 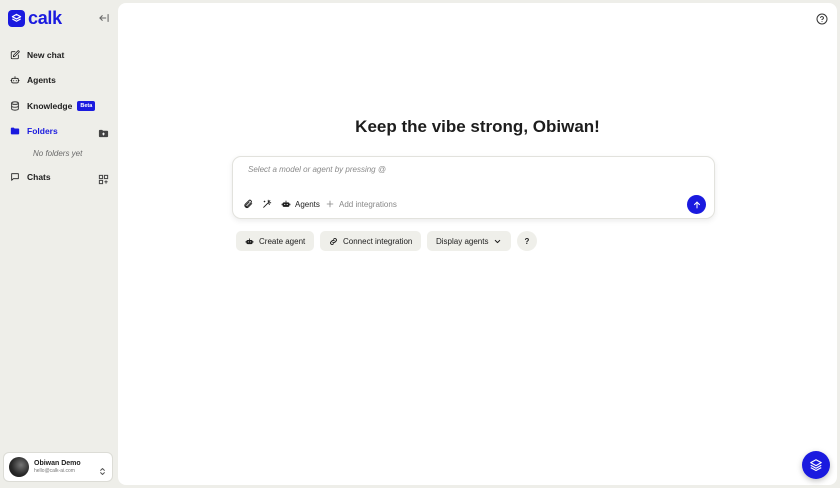 What do you see at coordinates (15, 55) in the screenshot?
I see `edit-icon` at bounding box center [15, 55].